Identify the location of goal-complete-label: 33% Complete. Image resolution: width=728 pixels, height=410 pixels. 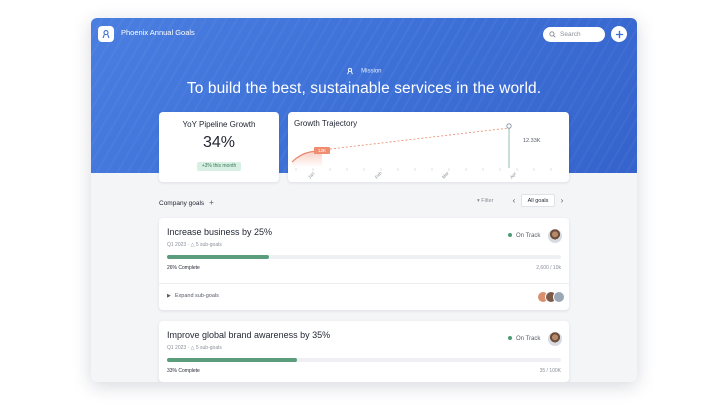
(183, 371).